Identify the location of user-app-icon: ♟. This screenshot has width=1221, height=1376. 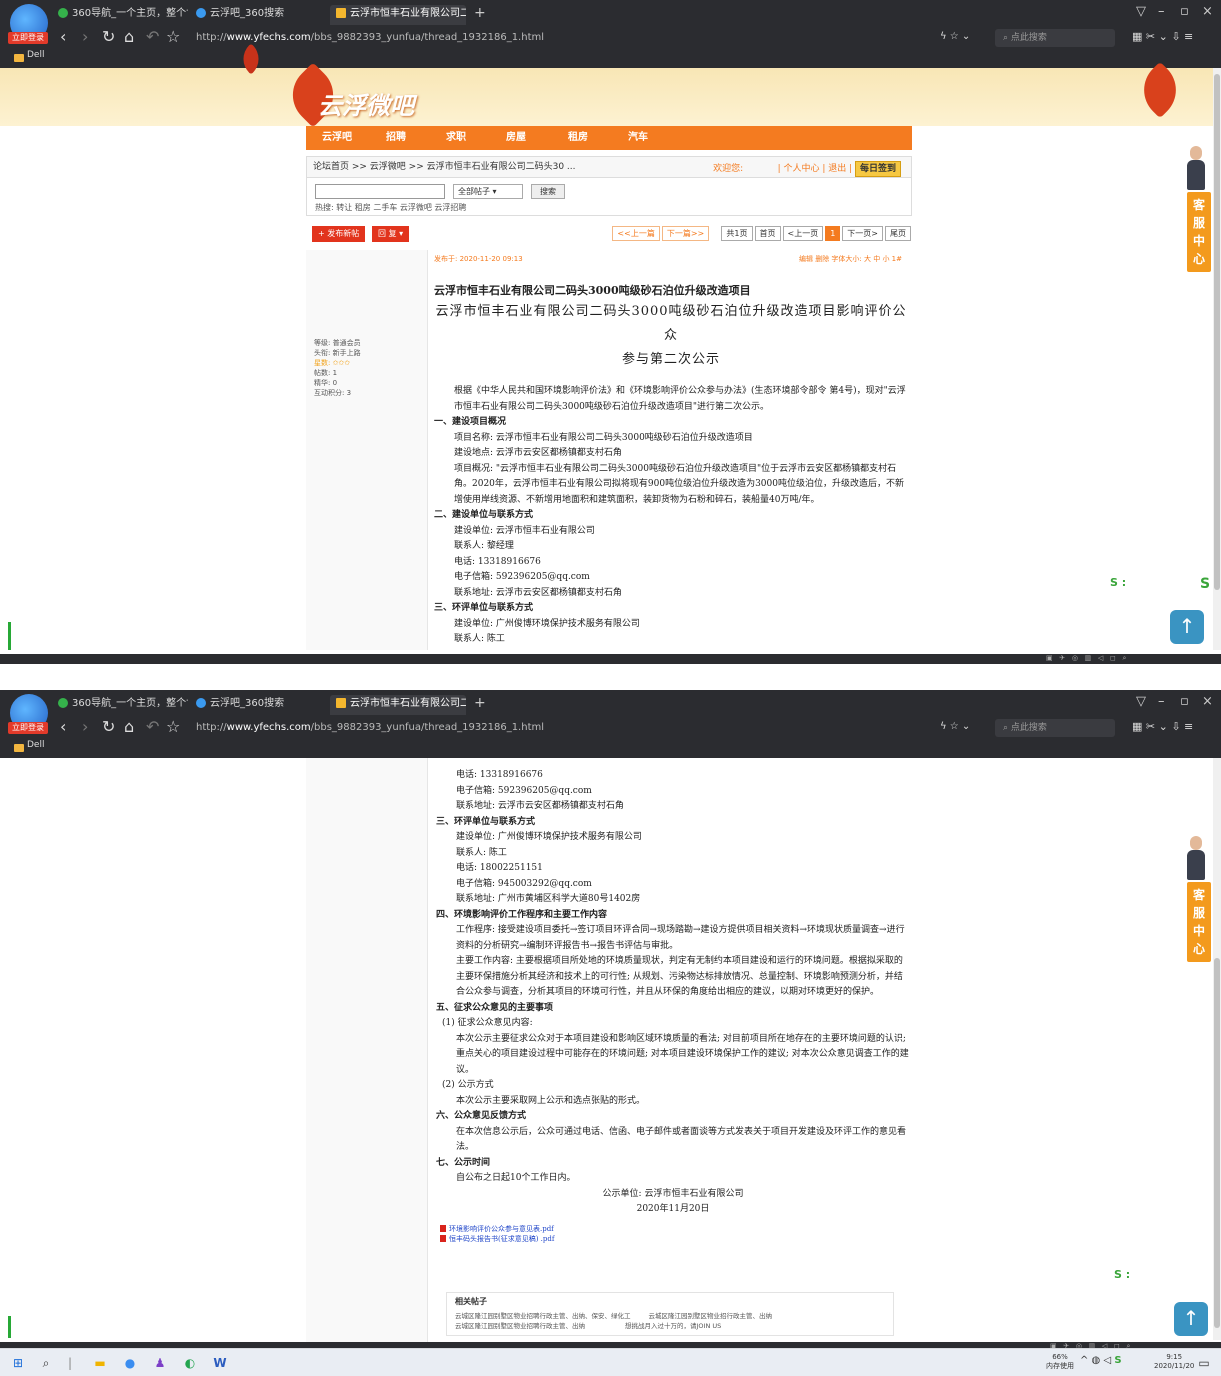
(160, 1363).